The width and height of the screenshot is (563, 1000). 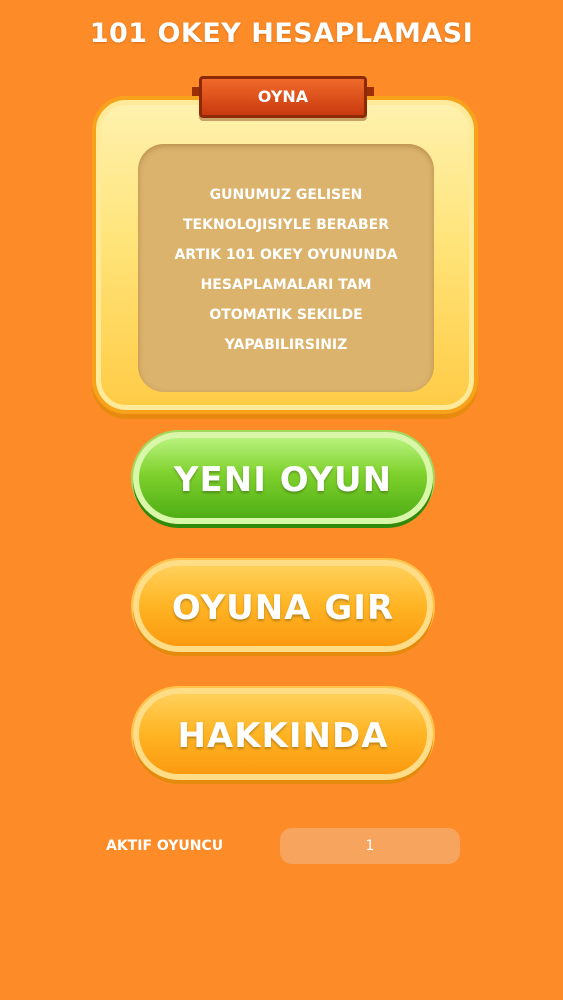 I want to click on about-button: HAKKINDA, so click(x=283, y=734).